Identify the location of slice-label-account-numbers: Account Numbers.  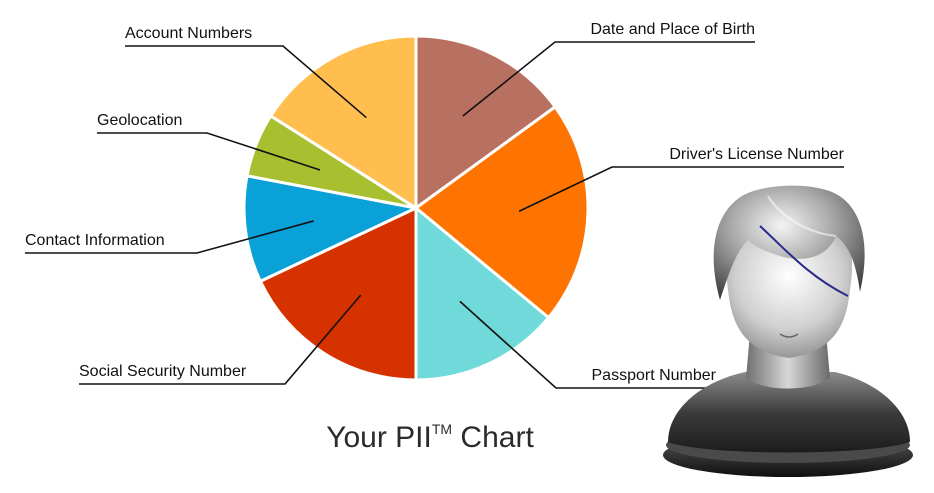
(188, 33).